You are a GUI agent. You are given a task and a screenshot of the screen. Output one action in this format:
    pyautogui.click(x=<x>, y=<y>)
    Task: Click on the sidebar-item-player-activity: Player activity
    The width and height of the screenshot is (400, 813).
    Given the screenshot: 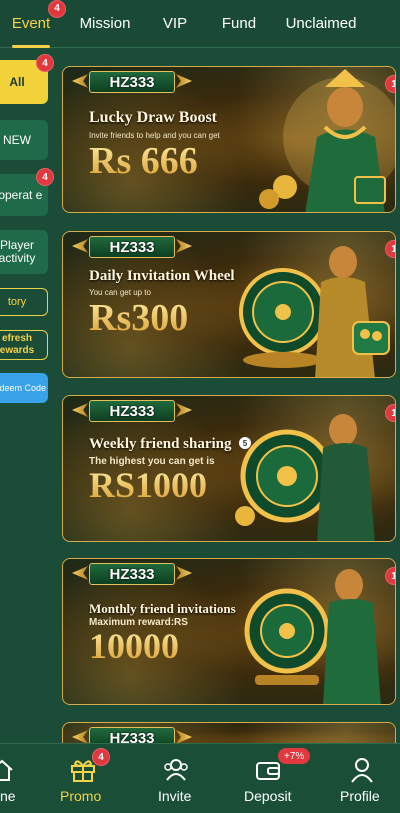 What is the action you would take?
    pyautogui.click(x=24, y=252)
    